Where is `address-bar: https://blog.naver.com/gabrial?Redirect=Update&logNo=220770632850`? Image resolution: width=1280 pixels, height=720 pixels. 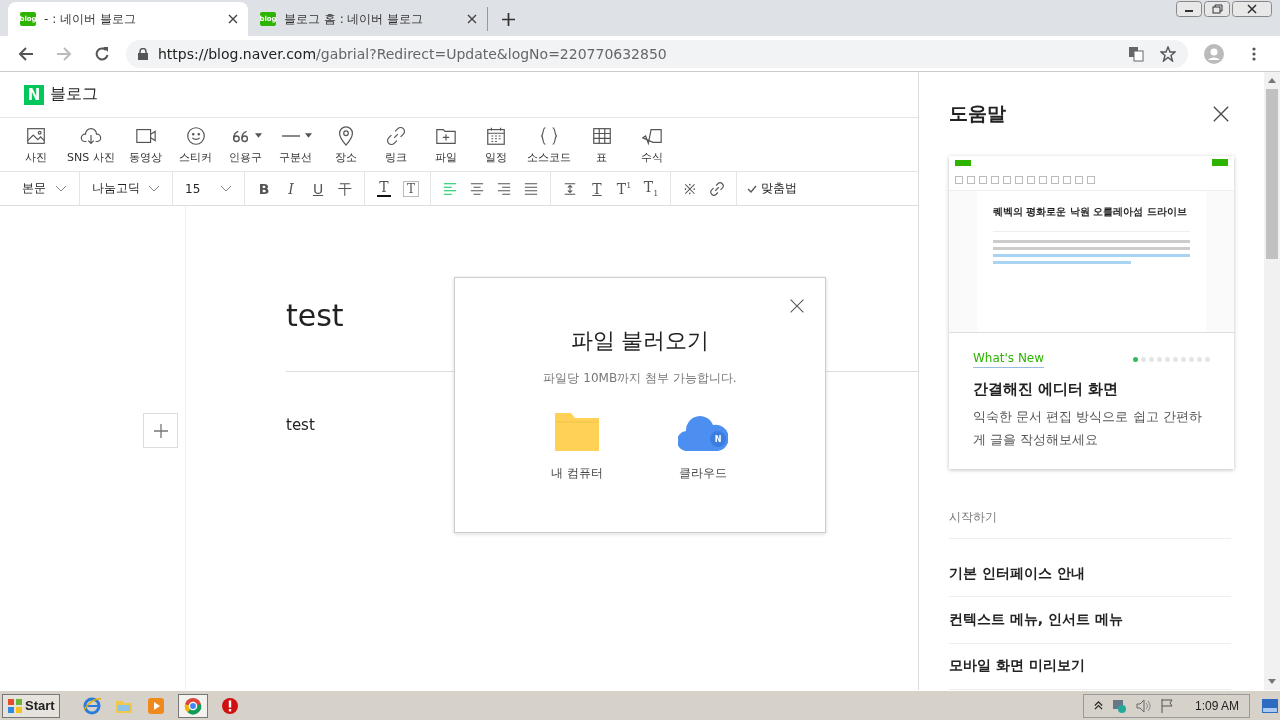
address-bar: https://blog.naver.com/gabrial?Redirect=Update&logNo=220770632850 is located at coordinates (657, 53).